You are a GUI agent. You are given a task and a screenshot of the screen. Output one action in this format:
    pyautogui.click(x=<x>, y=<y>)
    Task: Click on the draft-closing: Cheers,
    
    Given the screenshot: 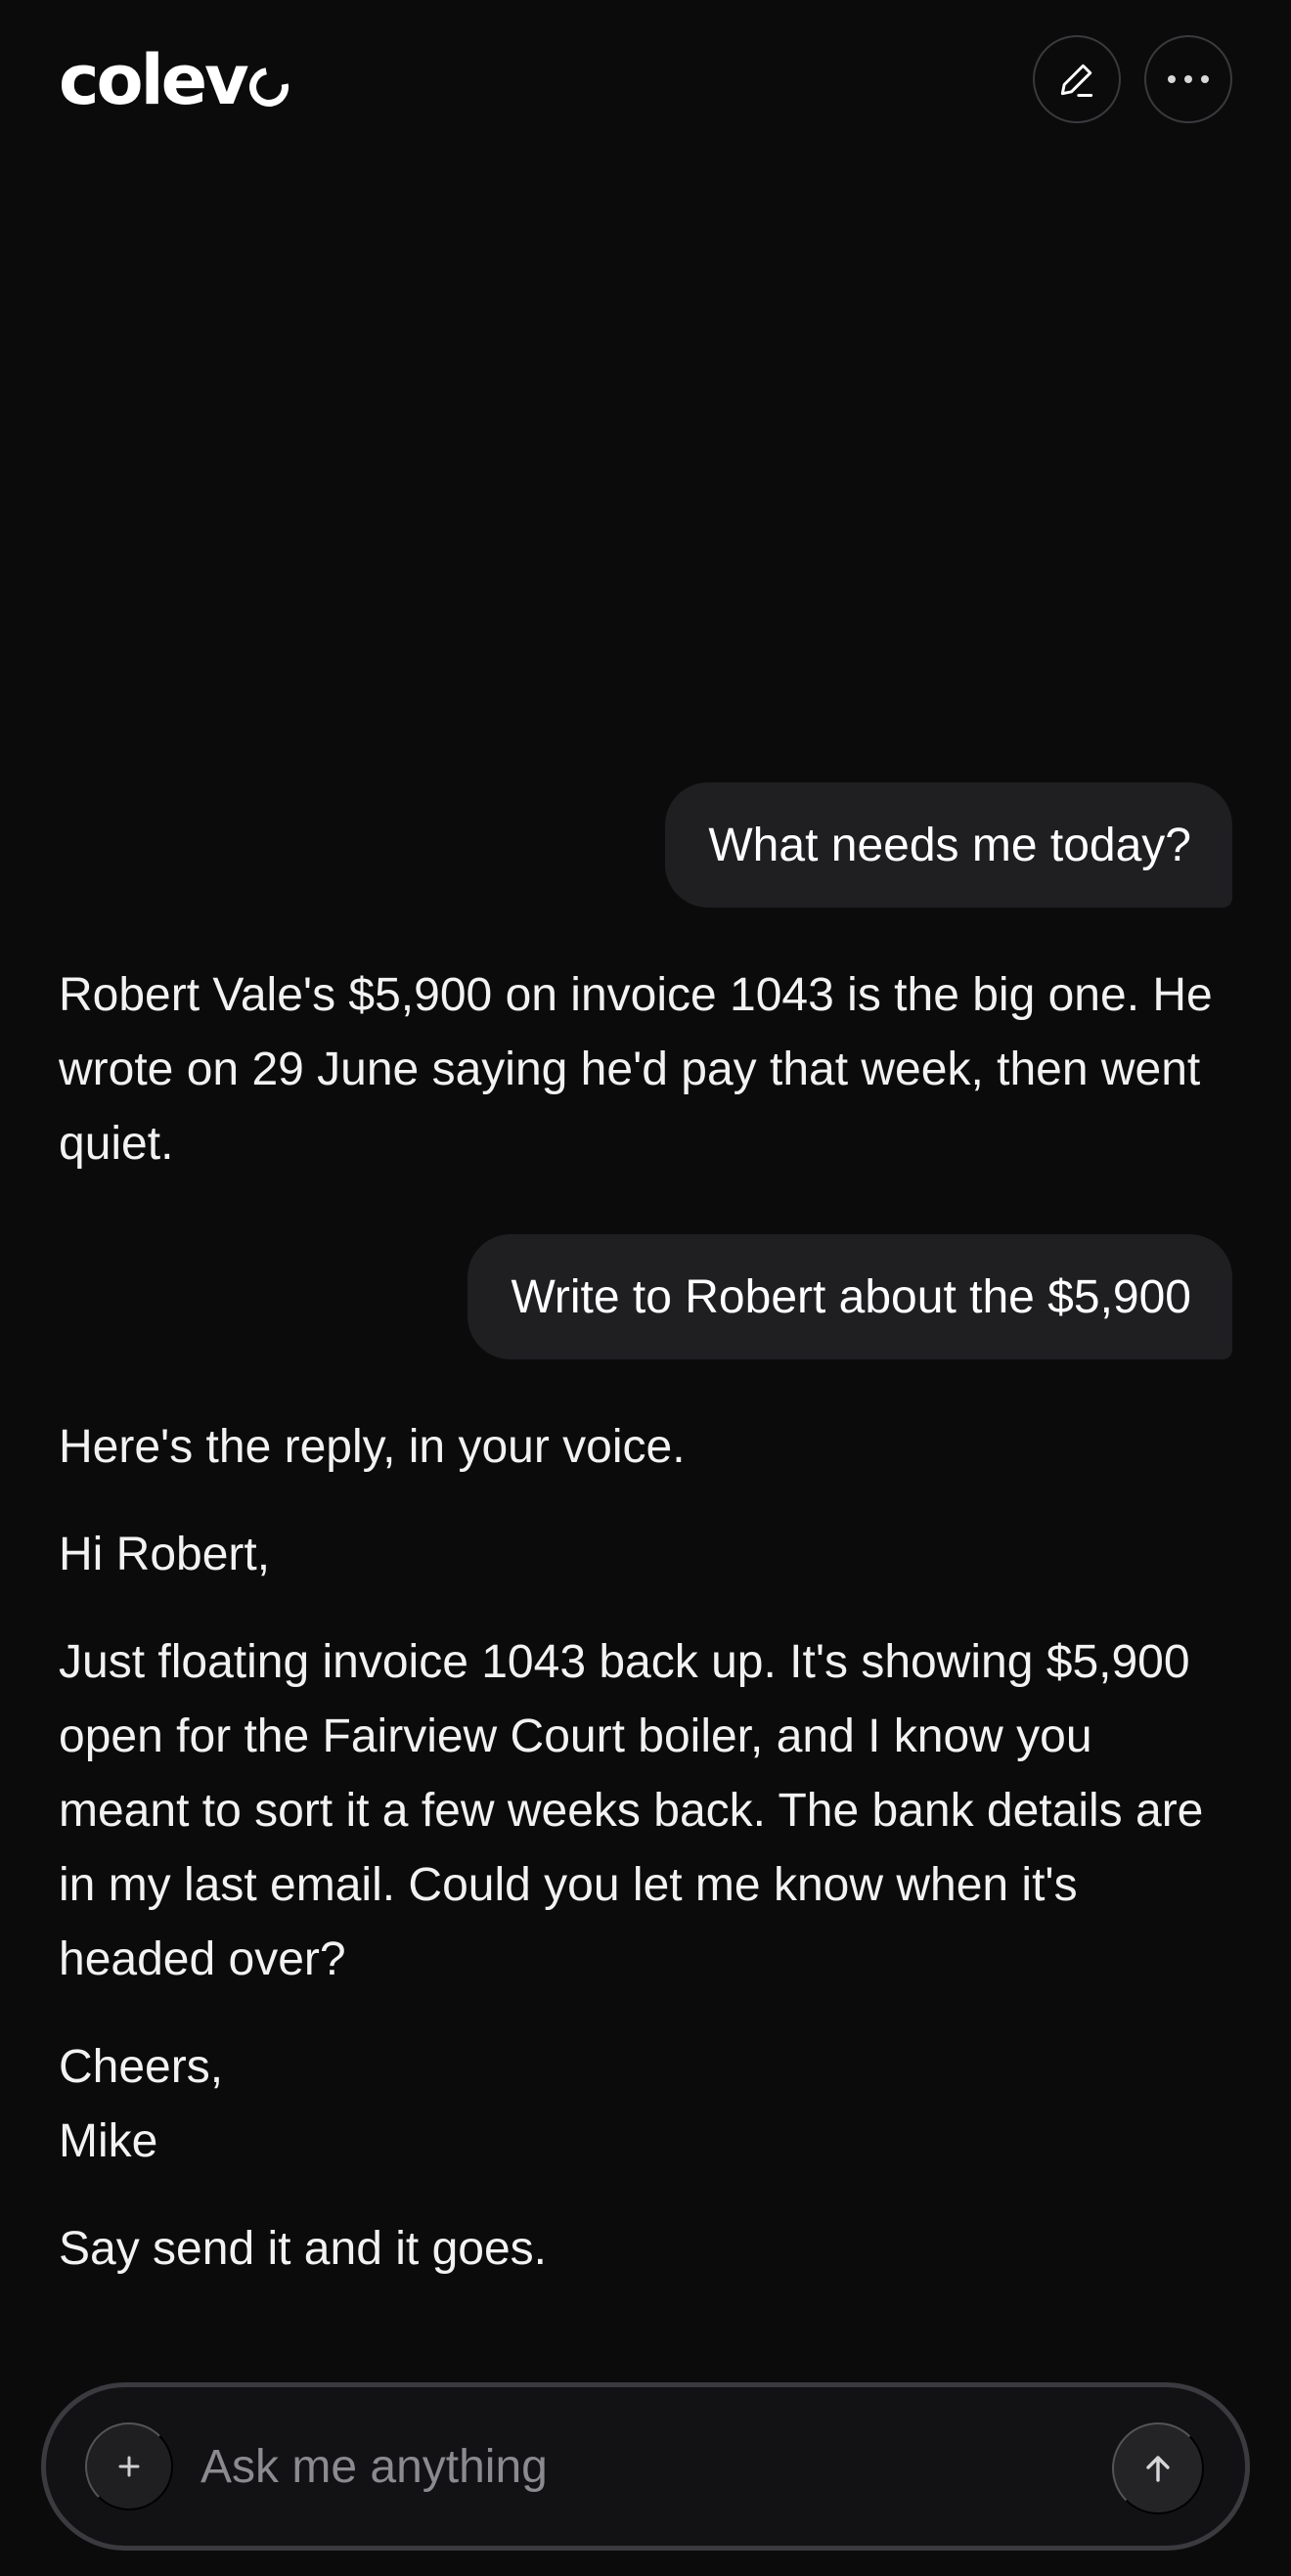 What is the action you would take?
    pyautogui.click(x=141, y=2067)
    